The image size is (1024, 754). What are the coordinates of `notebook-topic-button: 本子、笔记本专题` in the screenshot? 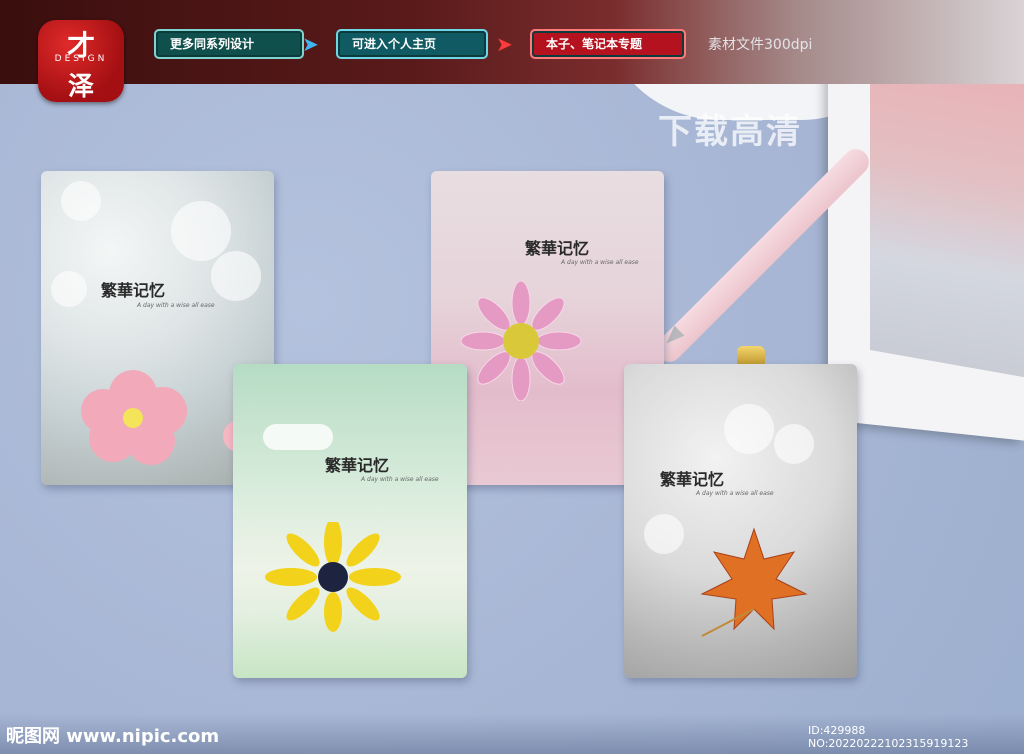 It's located at (608, 44).